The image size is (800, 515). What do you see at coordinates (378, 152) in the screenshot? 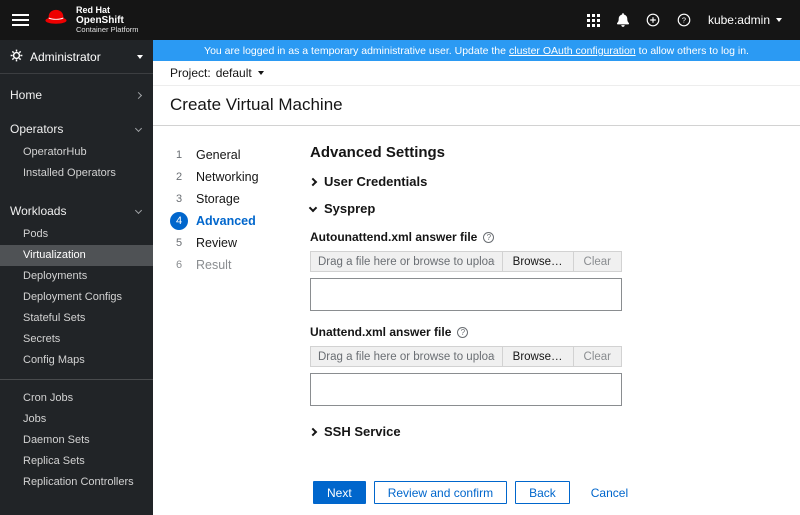
I see `content-heading: Advanced Settings` at bounding box center [378, 152].